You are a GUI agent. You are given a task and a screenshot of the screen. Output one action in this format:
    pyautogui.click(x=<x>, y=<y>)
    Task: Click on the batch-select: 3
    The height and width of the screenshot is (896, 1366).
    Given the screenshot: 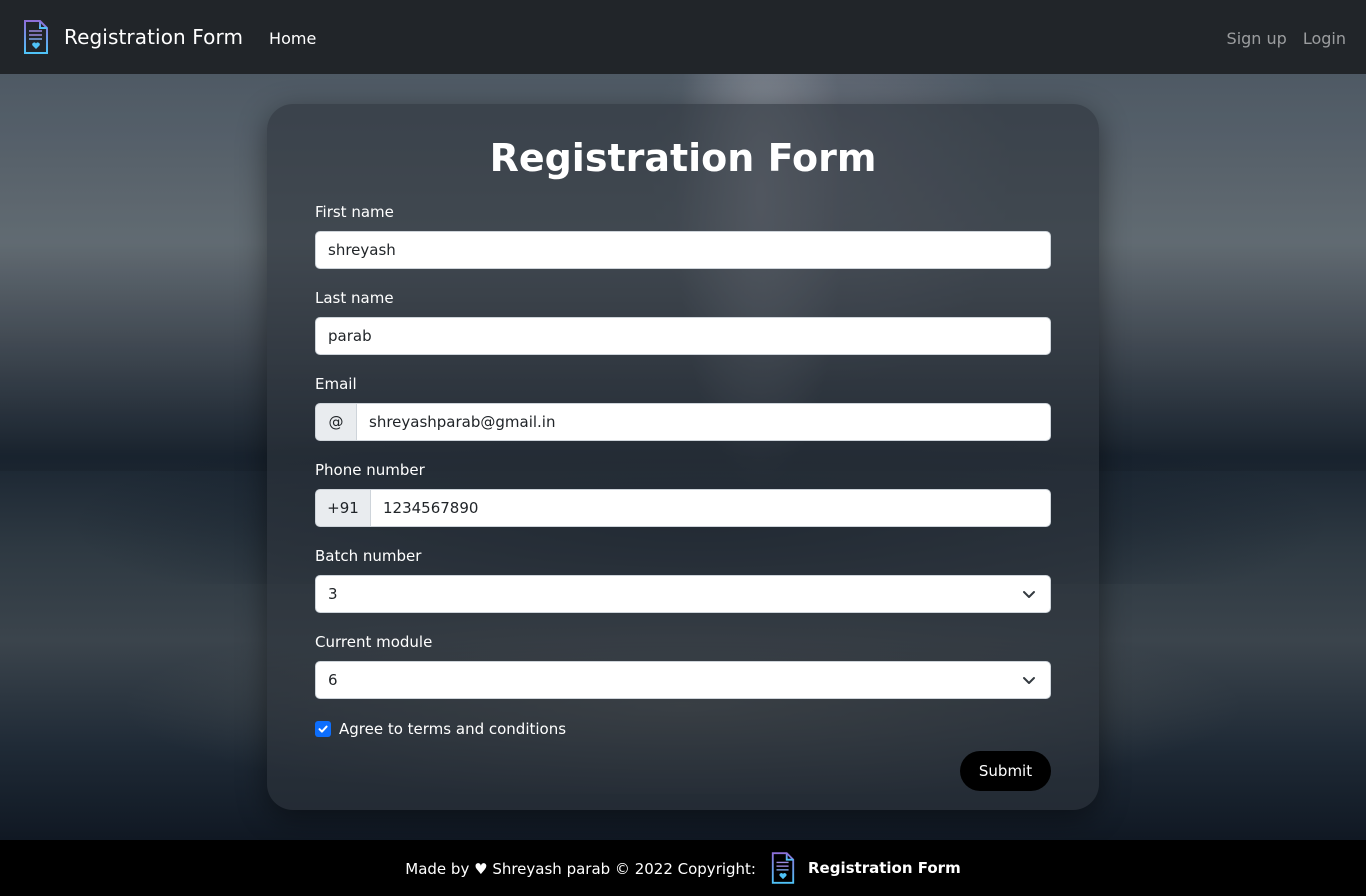 What is the action you would take?
    pyautogui.click(x=683, y=594)
    